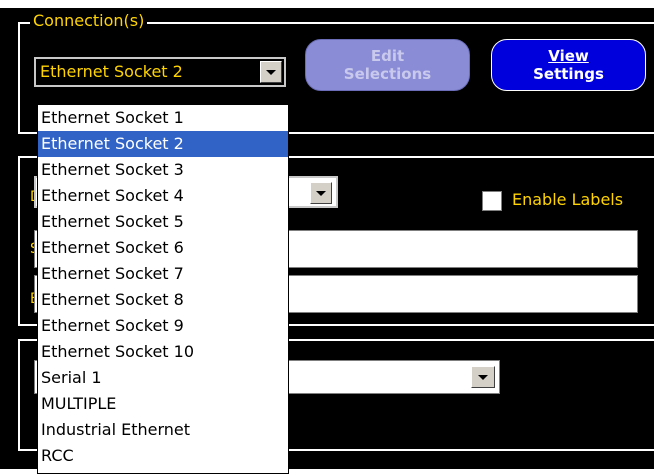 This screenshot has height=474, width=654. Describe the element at coordinates (163, 326) in the screenshot. I see `dropdown-item: Ethernet Socket 9` at that location.